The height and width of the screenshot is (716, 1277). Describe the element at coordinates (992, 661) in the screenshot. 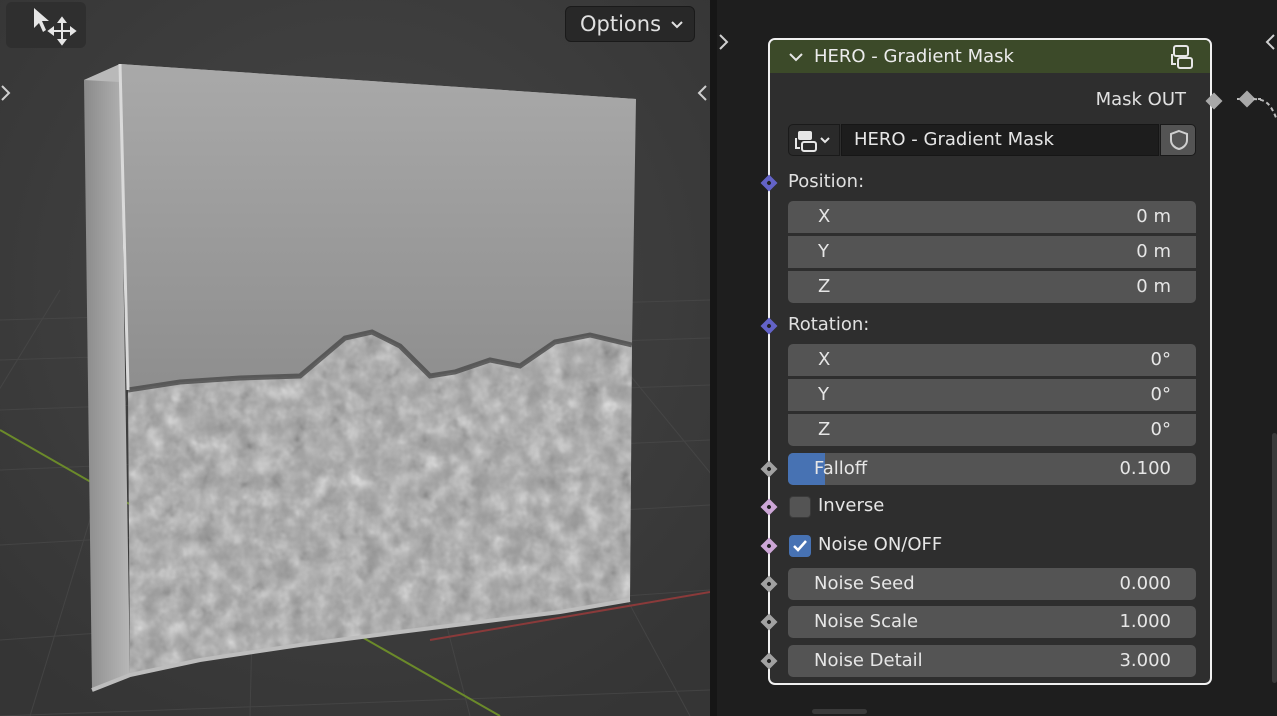

I see `noise-detail-field: Noise Detail 3.000` at that location.